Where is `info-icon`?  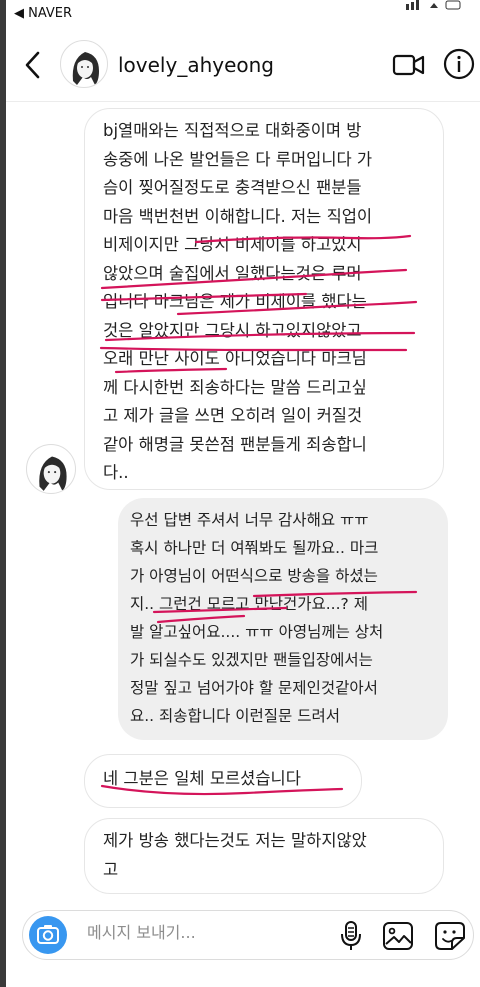
info-icon is located at coordinates (459, 64).